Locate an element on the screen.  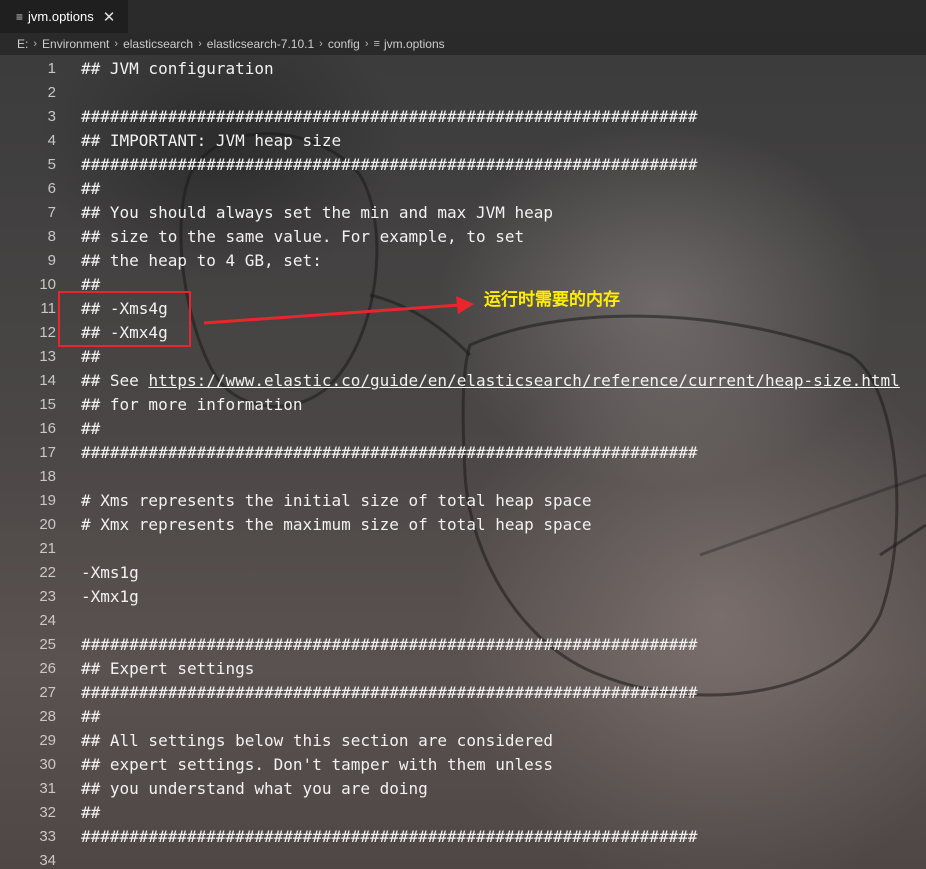
tab-title: jvm.options is located at coordinates (61, 16).